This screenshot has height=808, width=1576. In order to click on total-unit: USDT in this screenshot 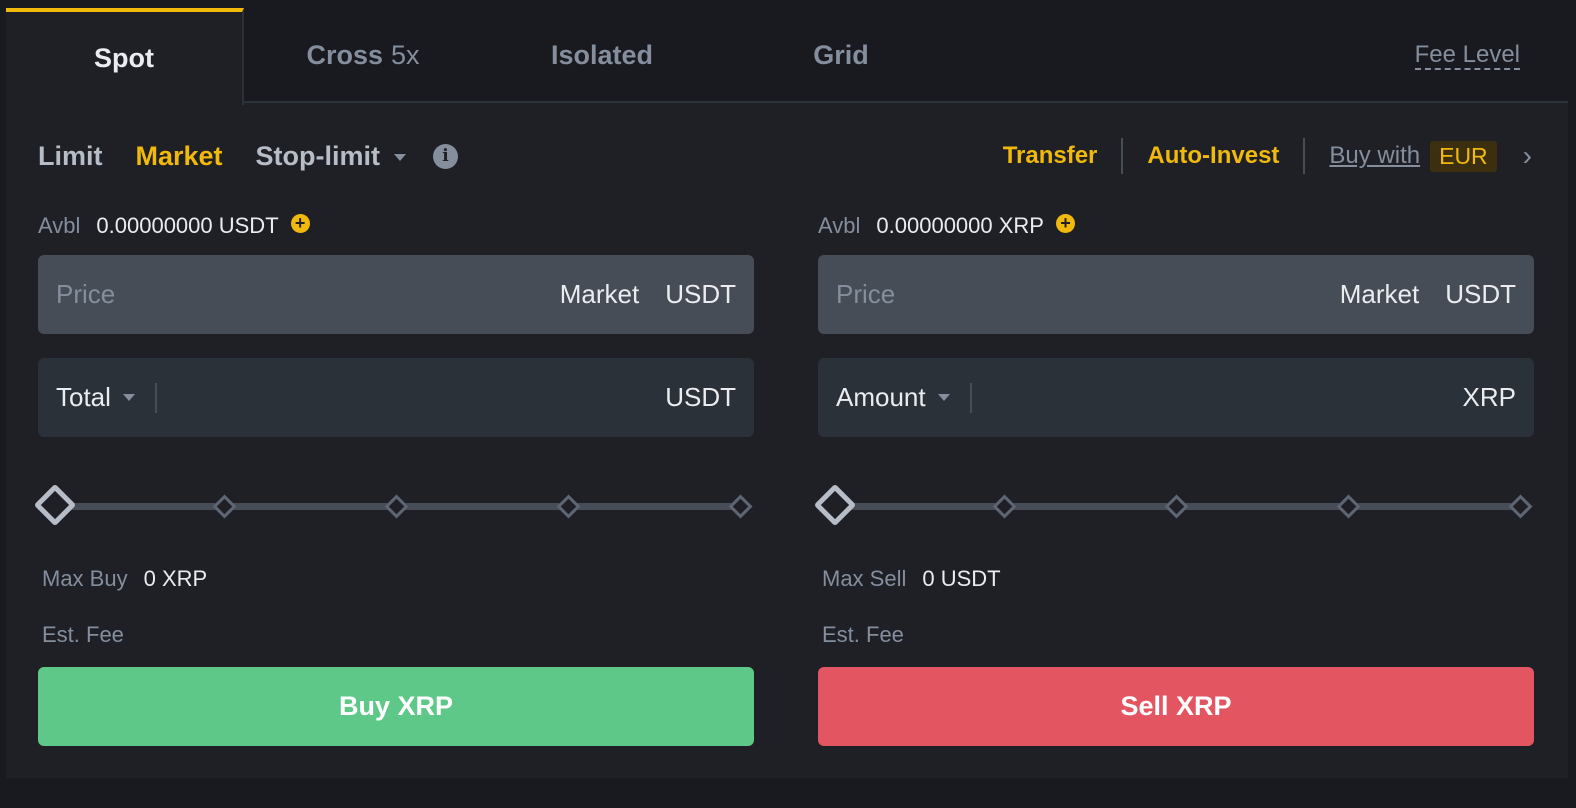, I will do `click(700, 397)`.